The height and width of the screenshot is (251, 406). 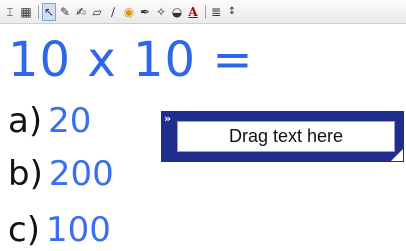 I want to click on pen-icon: ✎, so click(x=65, y=12).